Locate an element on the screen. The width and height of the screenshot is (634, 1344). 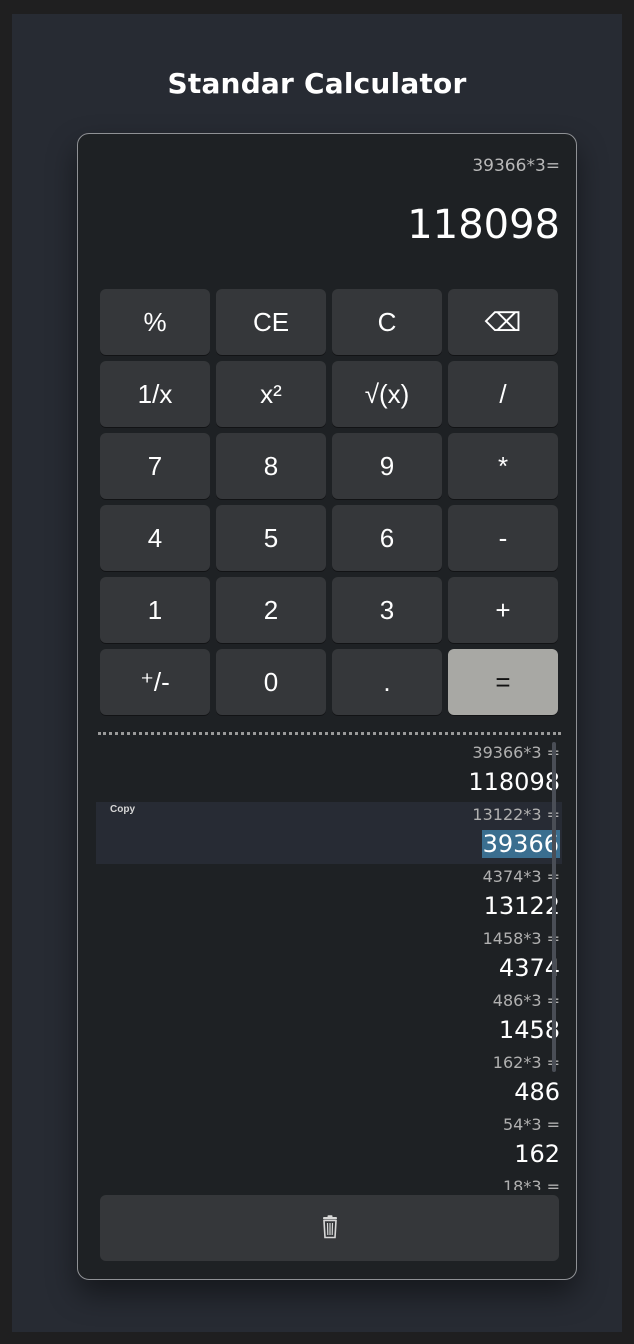
square-key: x² is located at coordinates (271, 394).